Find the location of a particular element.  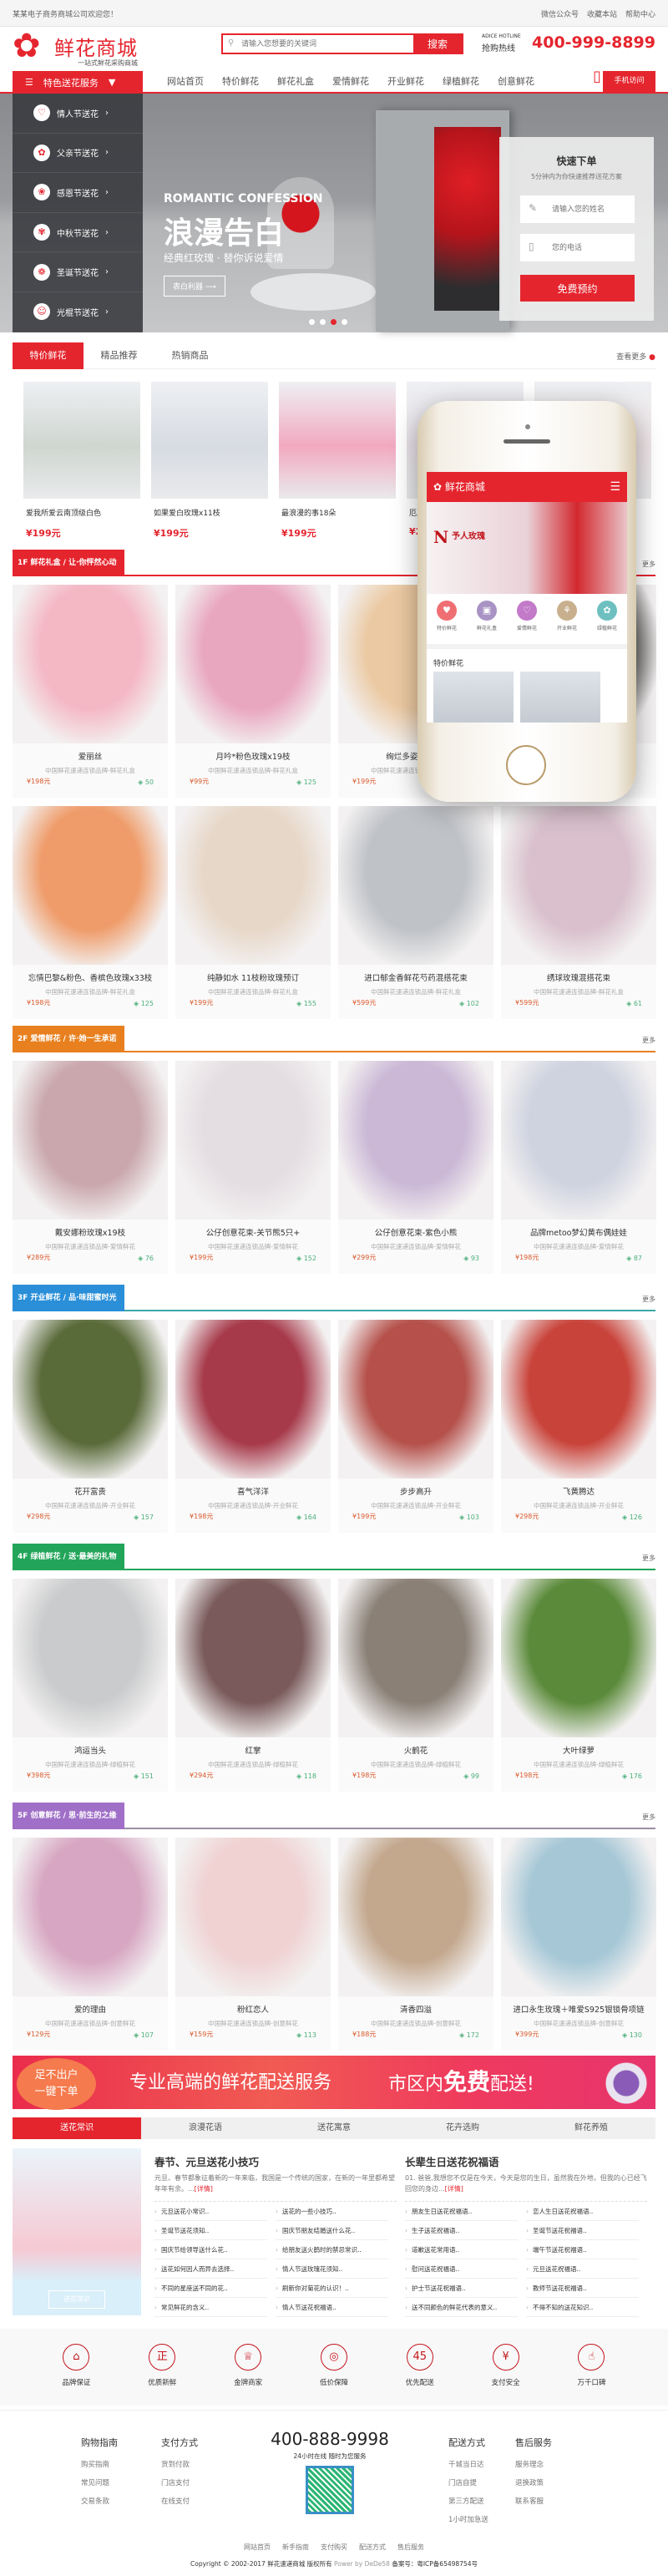

promo-banner: 足不出户 一键下单 专业高端的鲜花配送服务 市区内免费配送! is located at coordinates (334, 2083).